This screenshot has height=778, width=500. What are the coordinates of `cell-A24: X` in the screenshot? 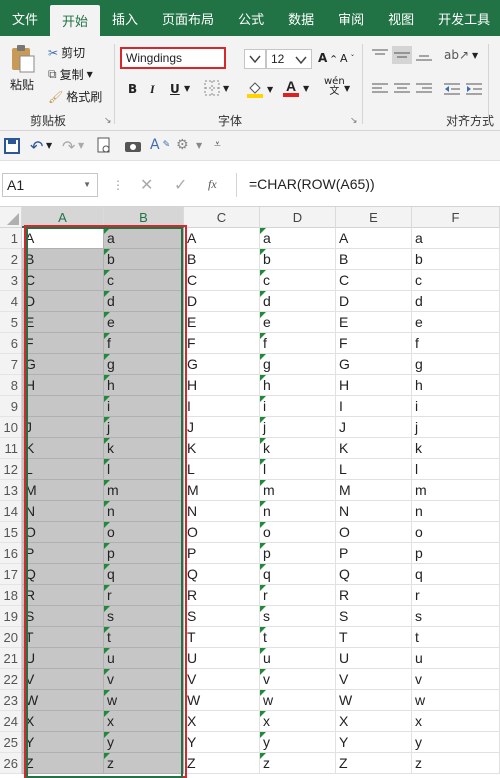 It's located at (63, 721).